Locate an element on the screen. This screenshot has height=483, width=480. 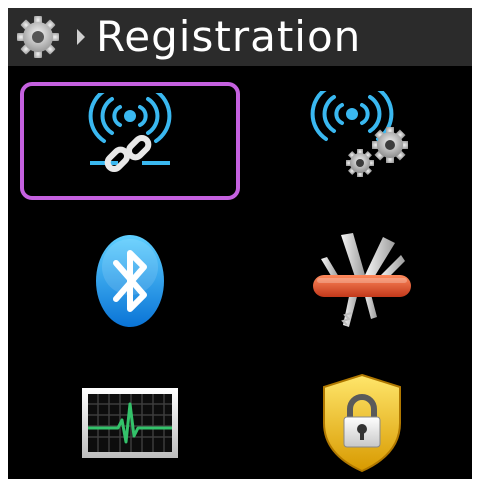
menu-item-tools is located at coordinates (362, 281).